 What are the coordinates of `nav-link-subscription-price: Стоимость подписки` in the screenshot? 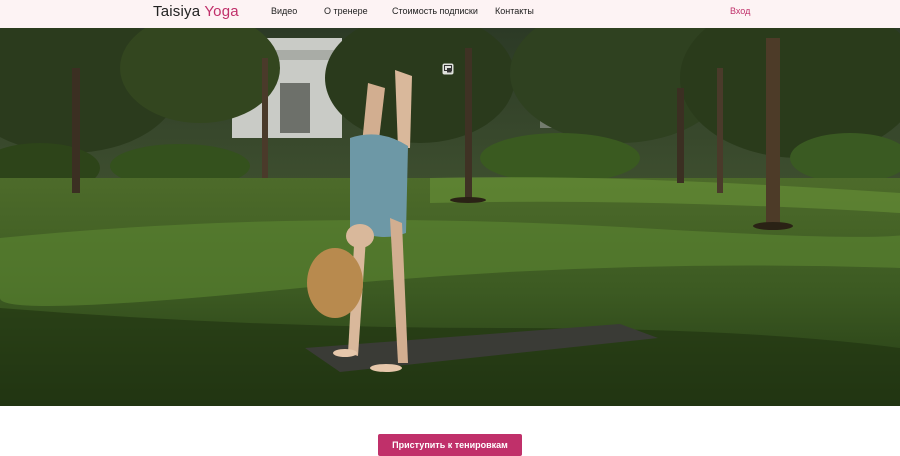 It's located at (435, 11).